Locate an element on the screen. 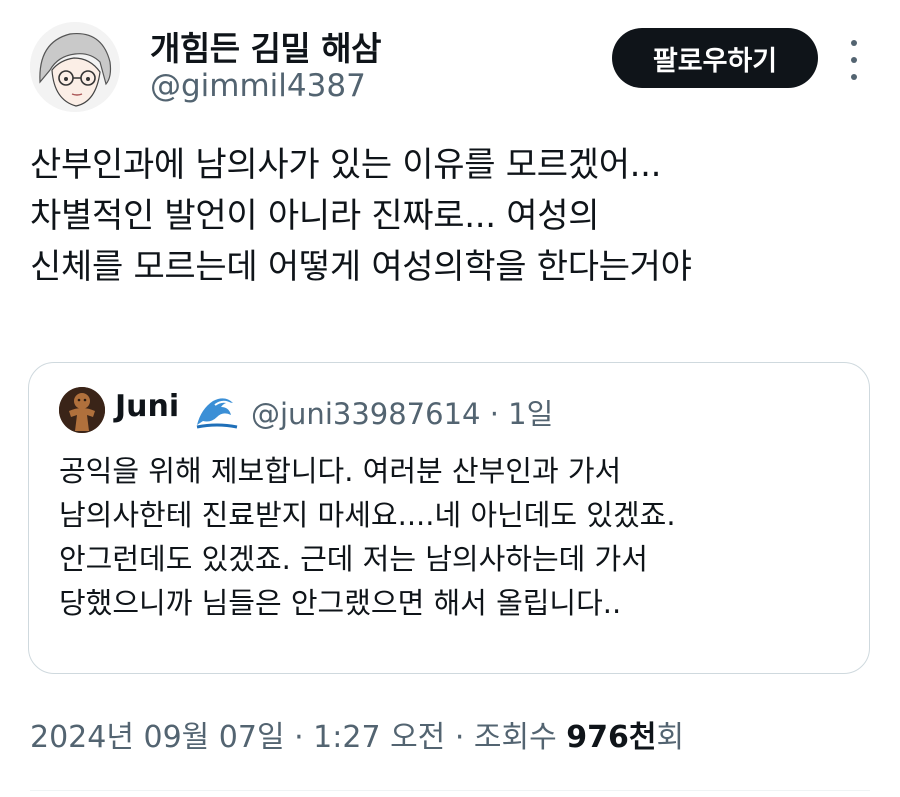  timestamp: 2024년 09월 07일 · 1:27 오전 · 조회수 is located at coordinates (298, 737).